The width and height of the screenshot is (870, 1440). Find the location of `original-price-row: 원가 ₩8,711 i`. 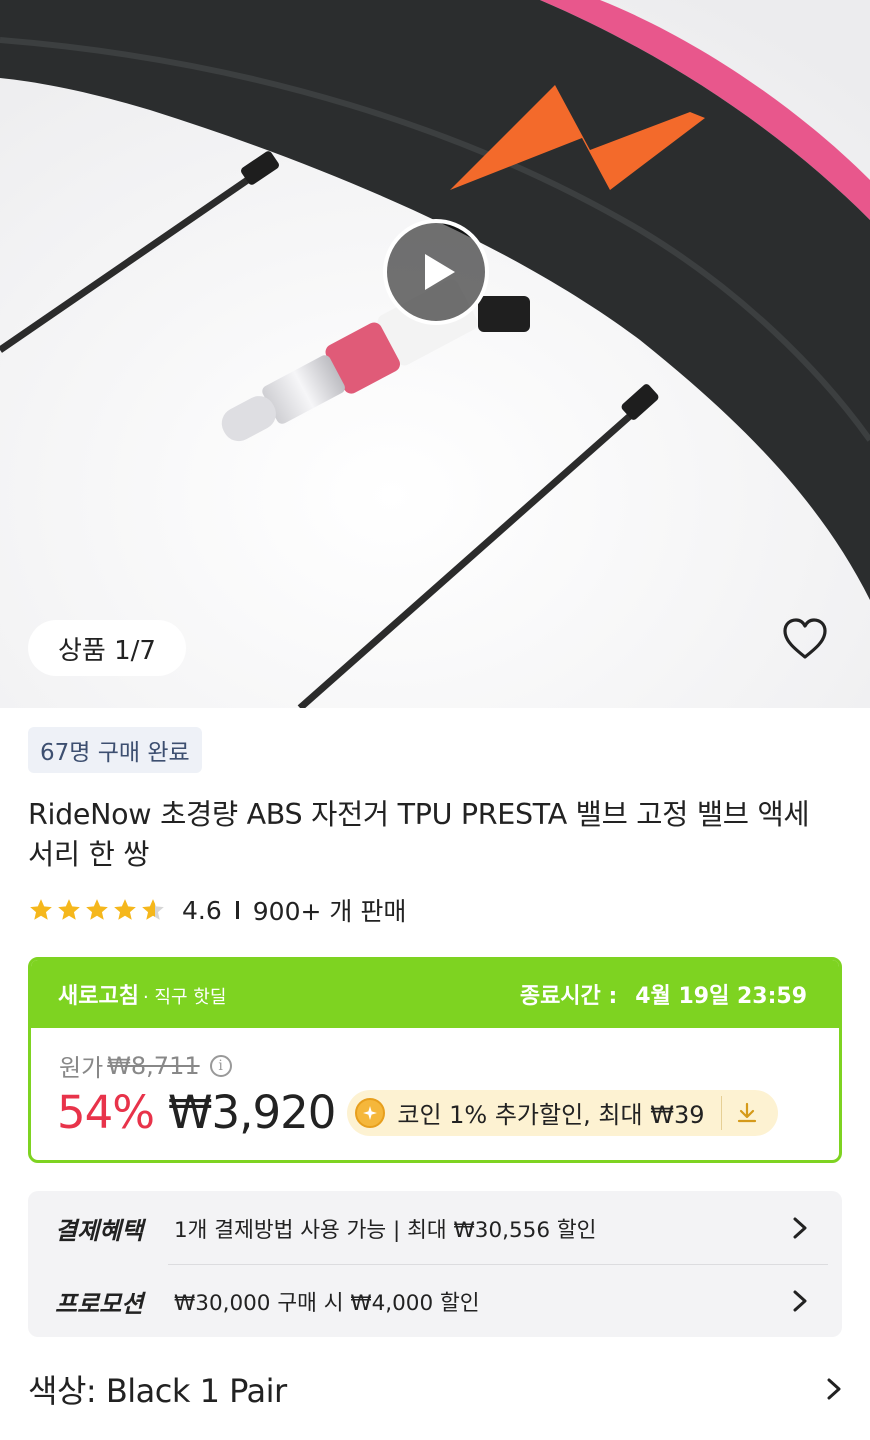

original-price-row: 원가 ₩8,711 i is located at coordinates (145, 1065).